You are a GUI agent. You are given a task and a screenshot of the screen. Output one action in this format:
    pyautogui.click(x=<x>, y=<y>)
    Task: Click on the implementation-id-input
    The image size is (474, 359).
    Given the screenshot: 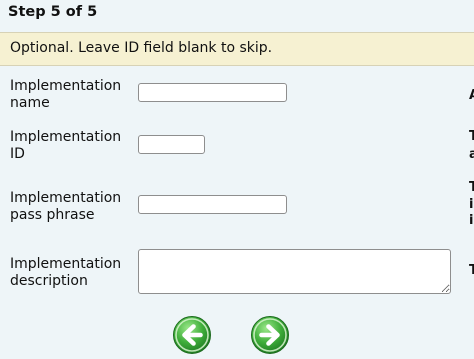 What is the action you would take?
    pyautogui.click(x=171, y=144)
    